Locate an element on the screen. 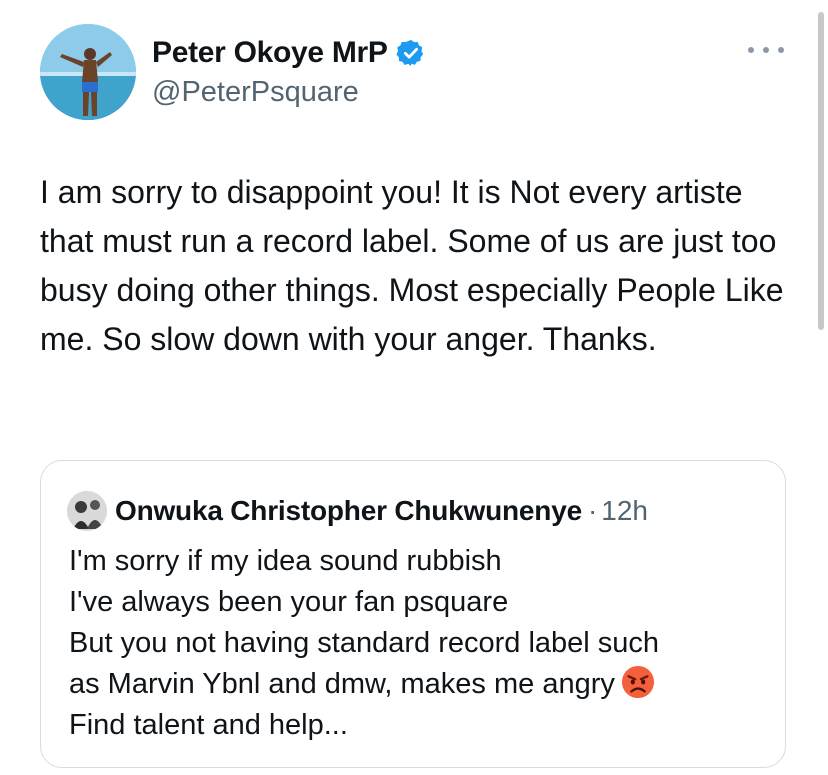 This screenshot has width=828, height=775. quoted-avatar-photo is located at coordinates (87, 511).